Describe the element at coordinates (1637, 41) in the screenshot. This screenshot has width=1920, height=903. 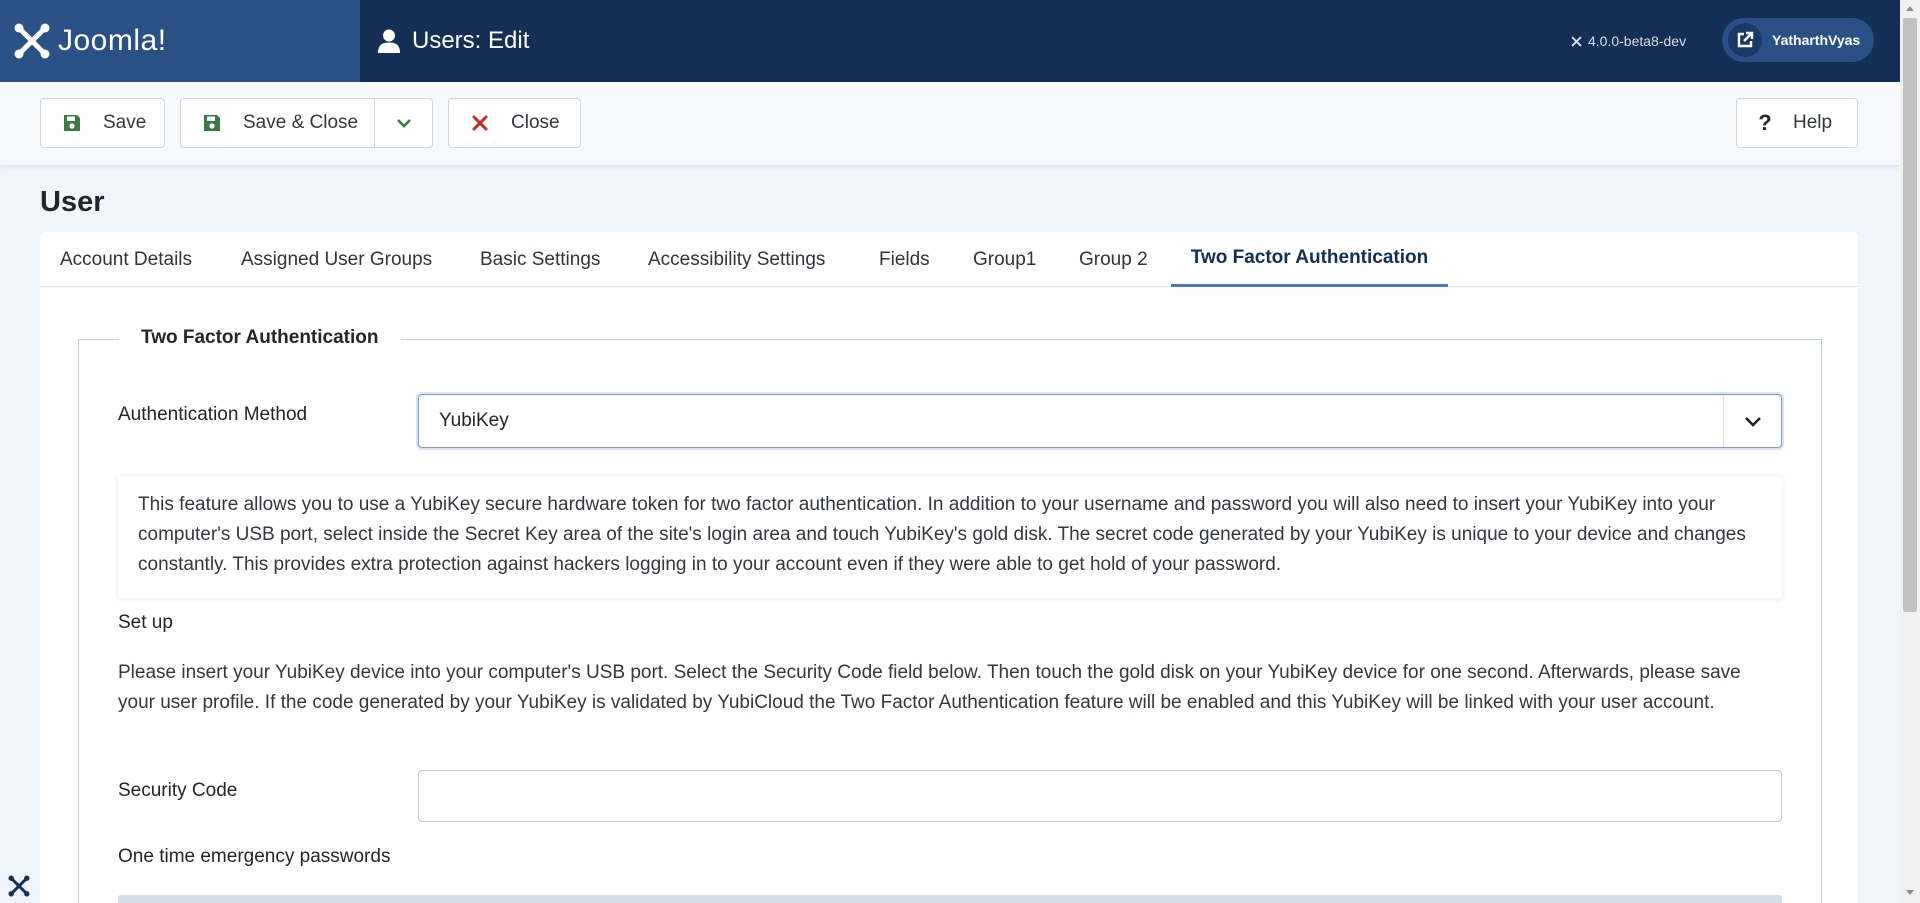
I see `version-text: 4.0.0-beta8-dev` at that location.